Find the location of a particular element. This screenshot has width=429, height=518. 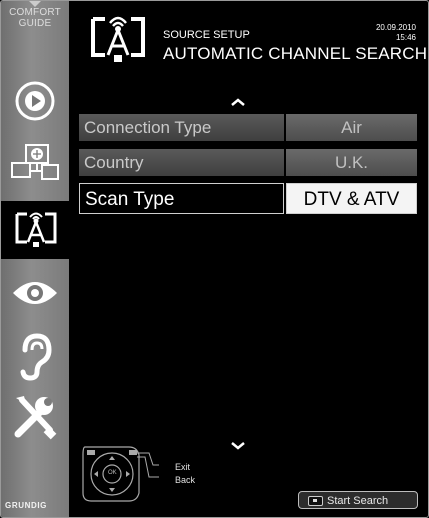

scan-type-label: Scan Type is located at coordinates (181, 198).